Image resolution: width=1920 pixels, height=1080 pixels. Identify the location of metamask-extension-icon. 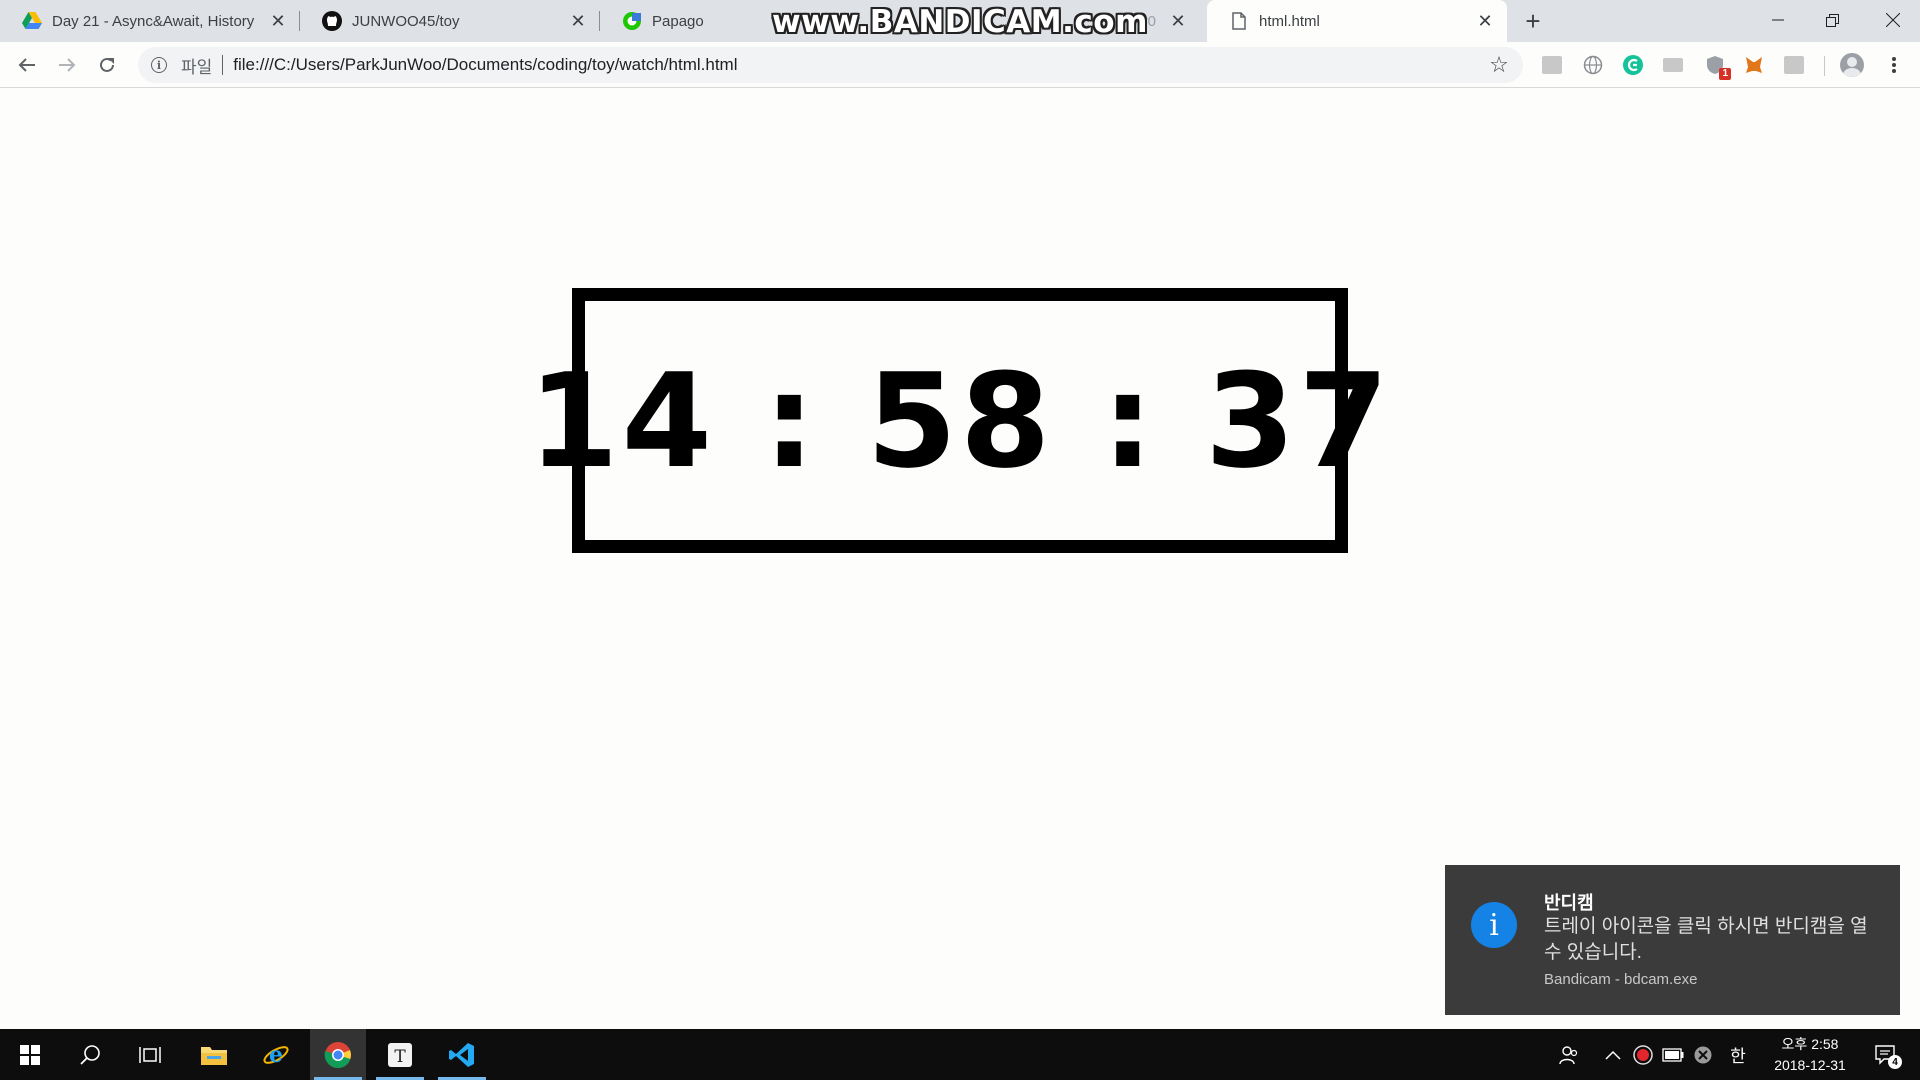
(1754, 65).